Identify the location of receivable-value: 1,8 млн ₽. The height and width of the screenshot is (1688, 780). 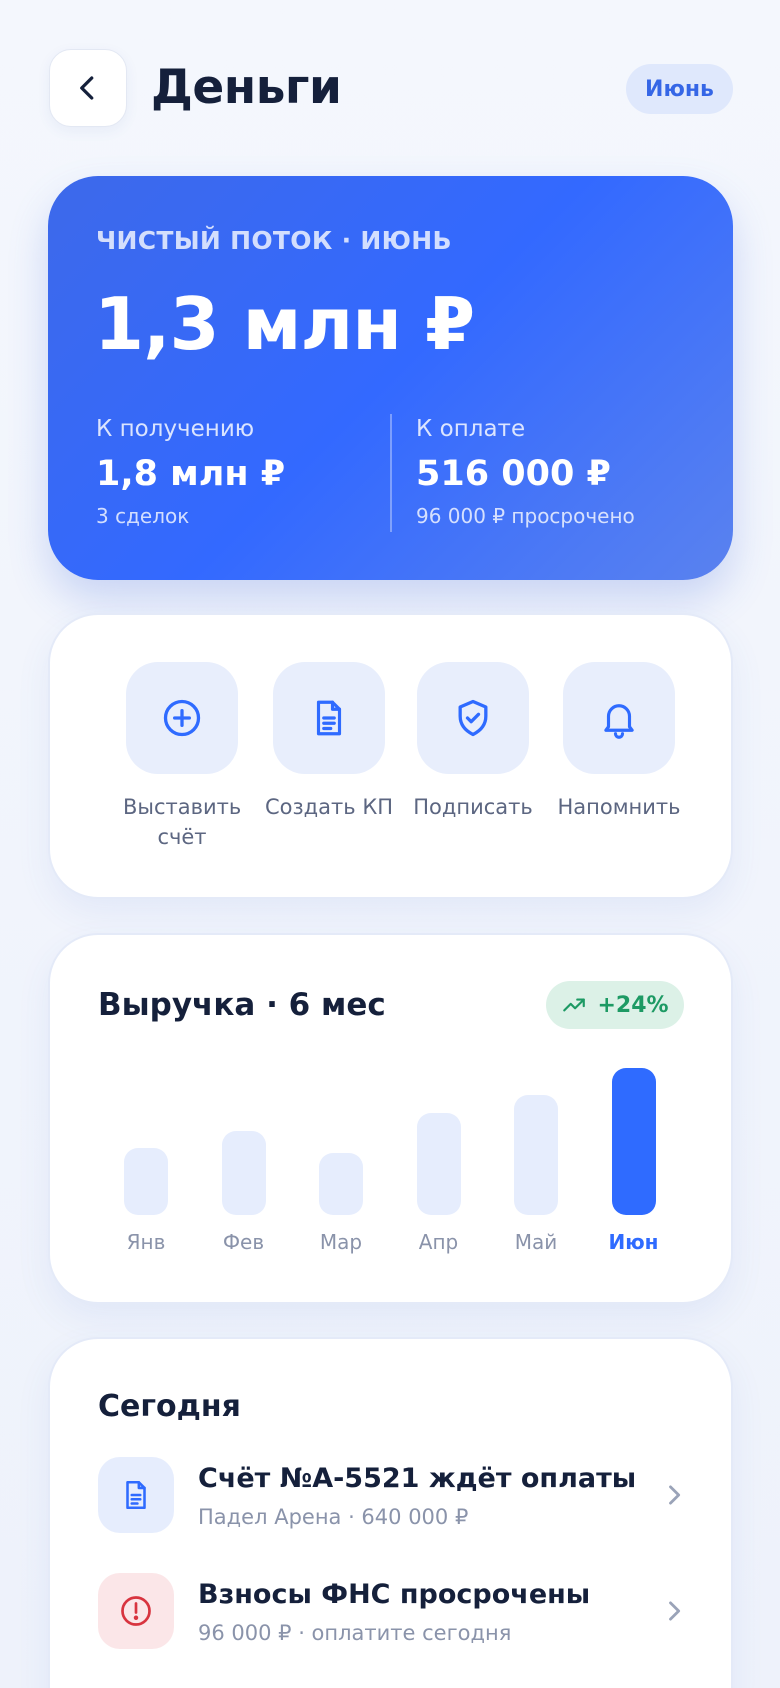
(191, 474).